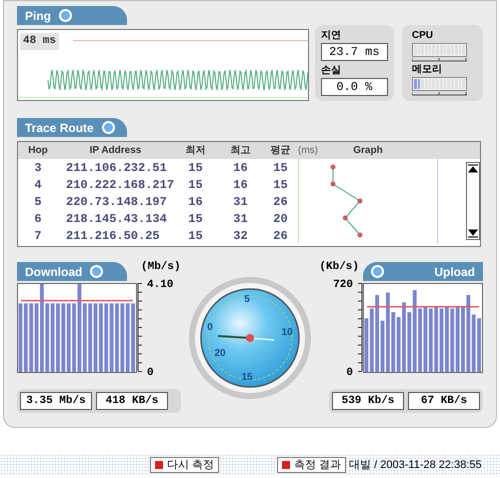 Image resolution: width=500 pixels, height=478 pixels. Describe the element at coordinates (115, 151) in the screenshot. I see `column-header: IP Address` at that location.